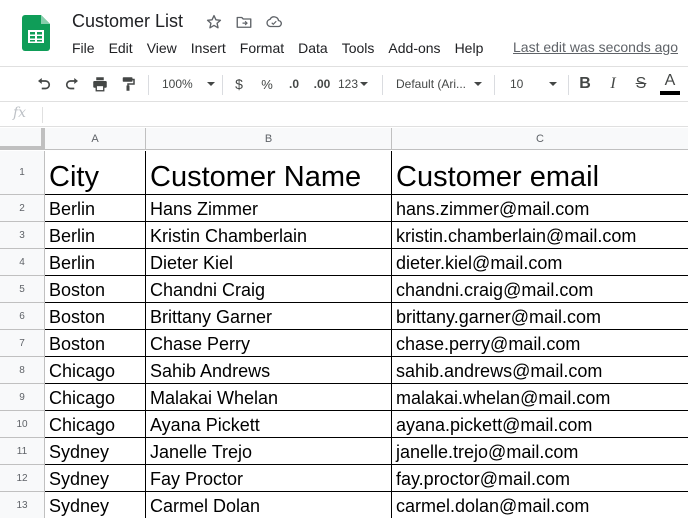 The width and height of the screenshot is (688, 518). I want to click on table-cell: brittany.garner@mail.com, so click(540, 316).